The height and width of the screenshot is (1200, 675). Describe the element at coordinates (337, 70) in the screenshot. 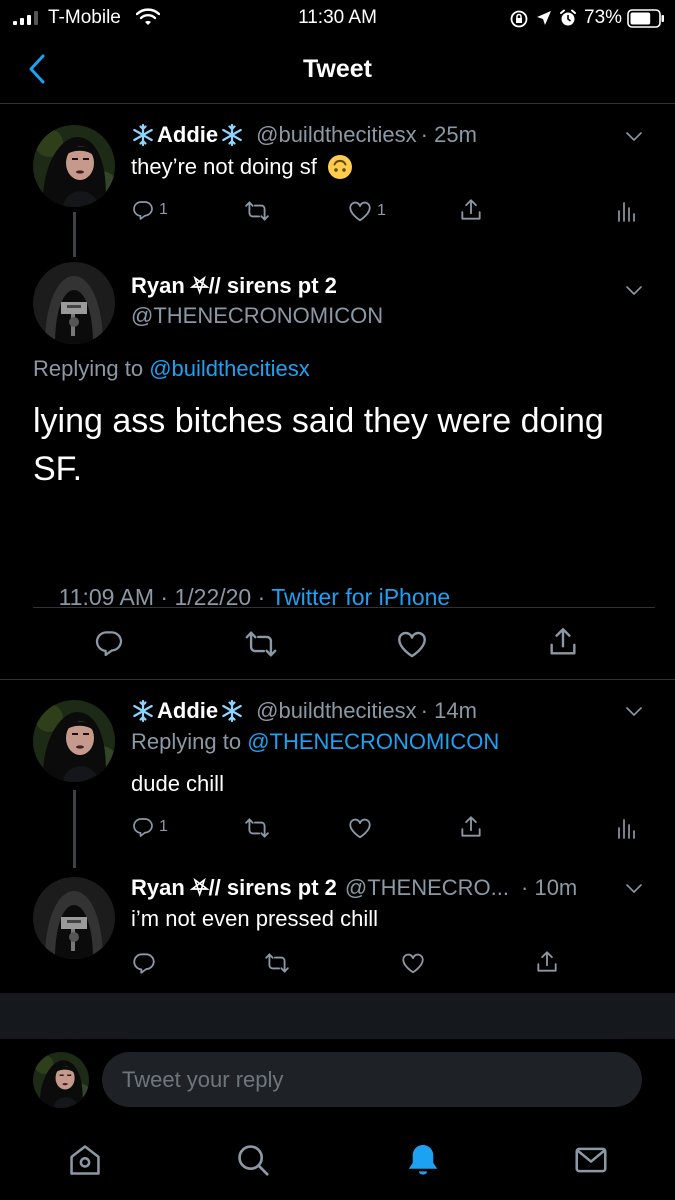

I see `top-nav-bar: Tweet` at that location.